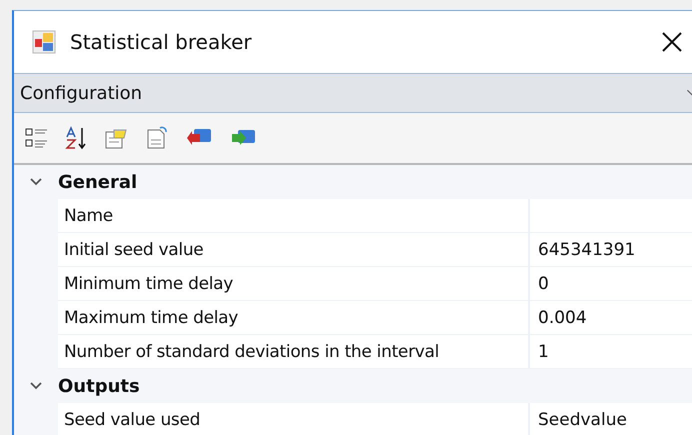  Describe the element at coordinates (37, 138) in the screenshot. I see `categorized-icon` at that location.